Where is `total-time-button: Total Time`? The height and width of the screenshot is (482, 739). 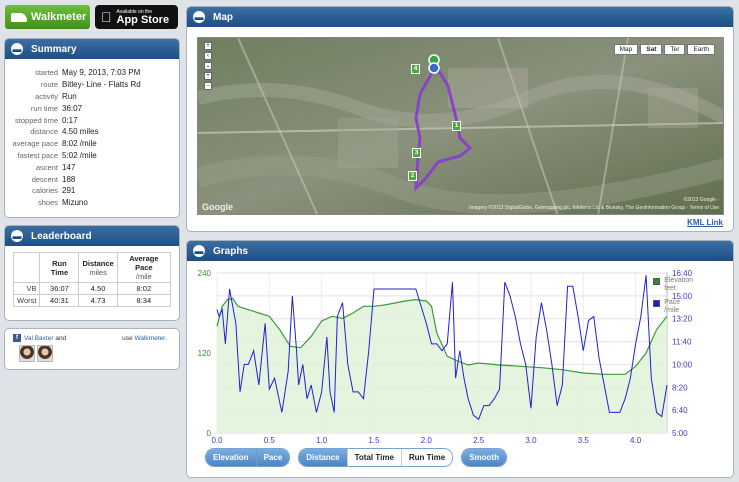 total-time-button: Total Time is located at coordinates (373, 457).